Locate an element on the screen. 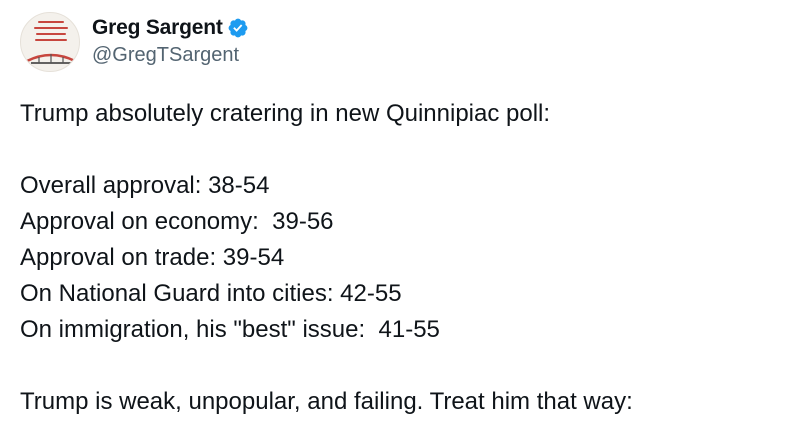 This screenshot has width=801, height=429. tweet-line: Approval on trade: 39-54 is located at coordinates (152, 257).